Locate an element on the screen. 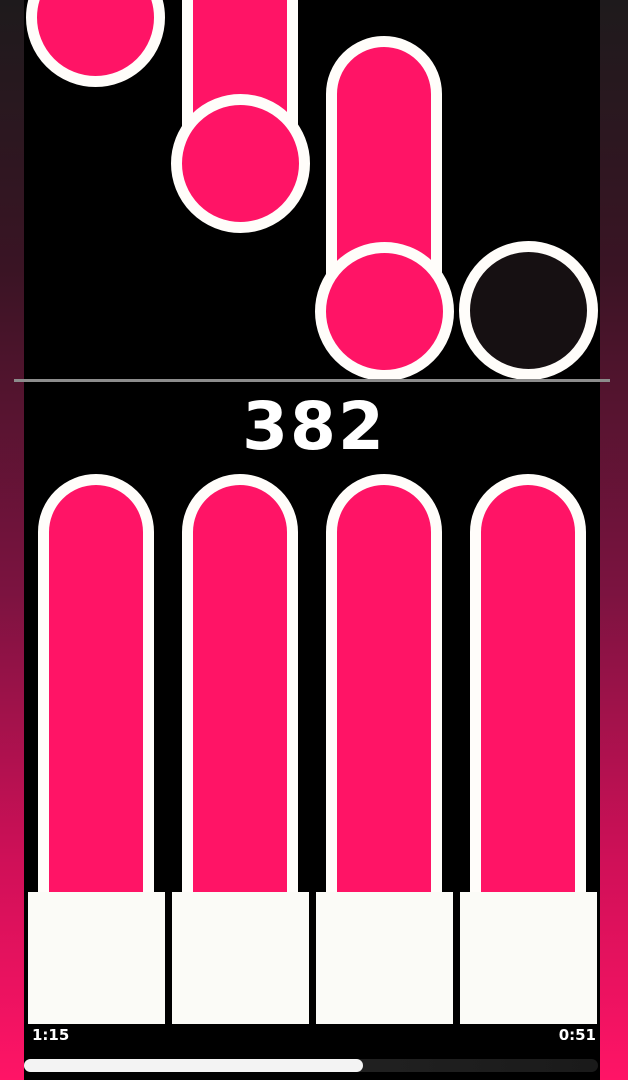 The image size is (628, 1080). lane-2-key is located at coordinates (240, 958).